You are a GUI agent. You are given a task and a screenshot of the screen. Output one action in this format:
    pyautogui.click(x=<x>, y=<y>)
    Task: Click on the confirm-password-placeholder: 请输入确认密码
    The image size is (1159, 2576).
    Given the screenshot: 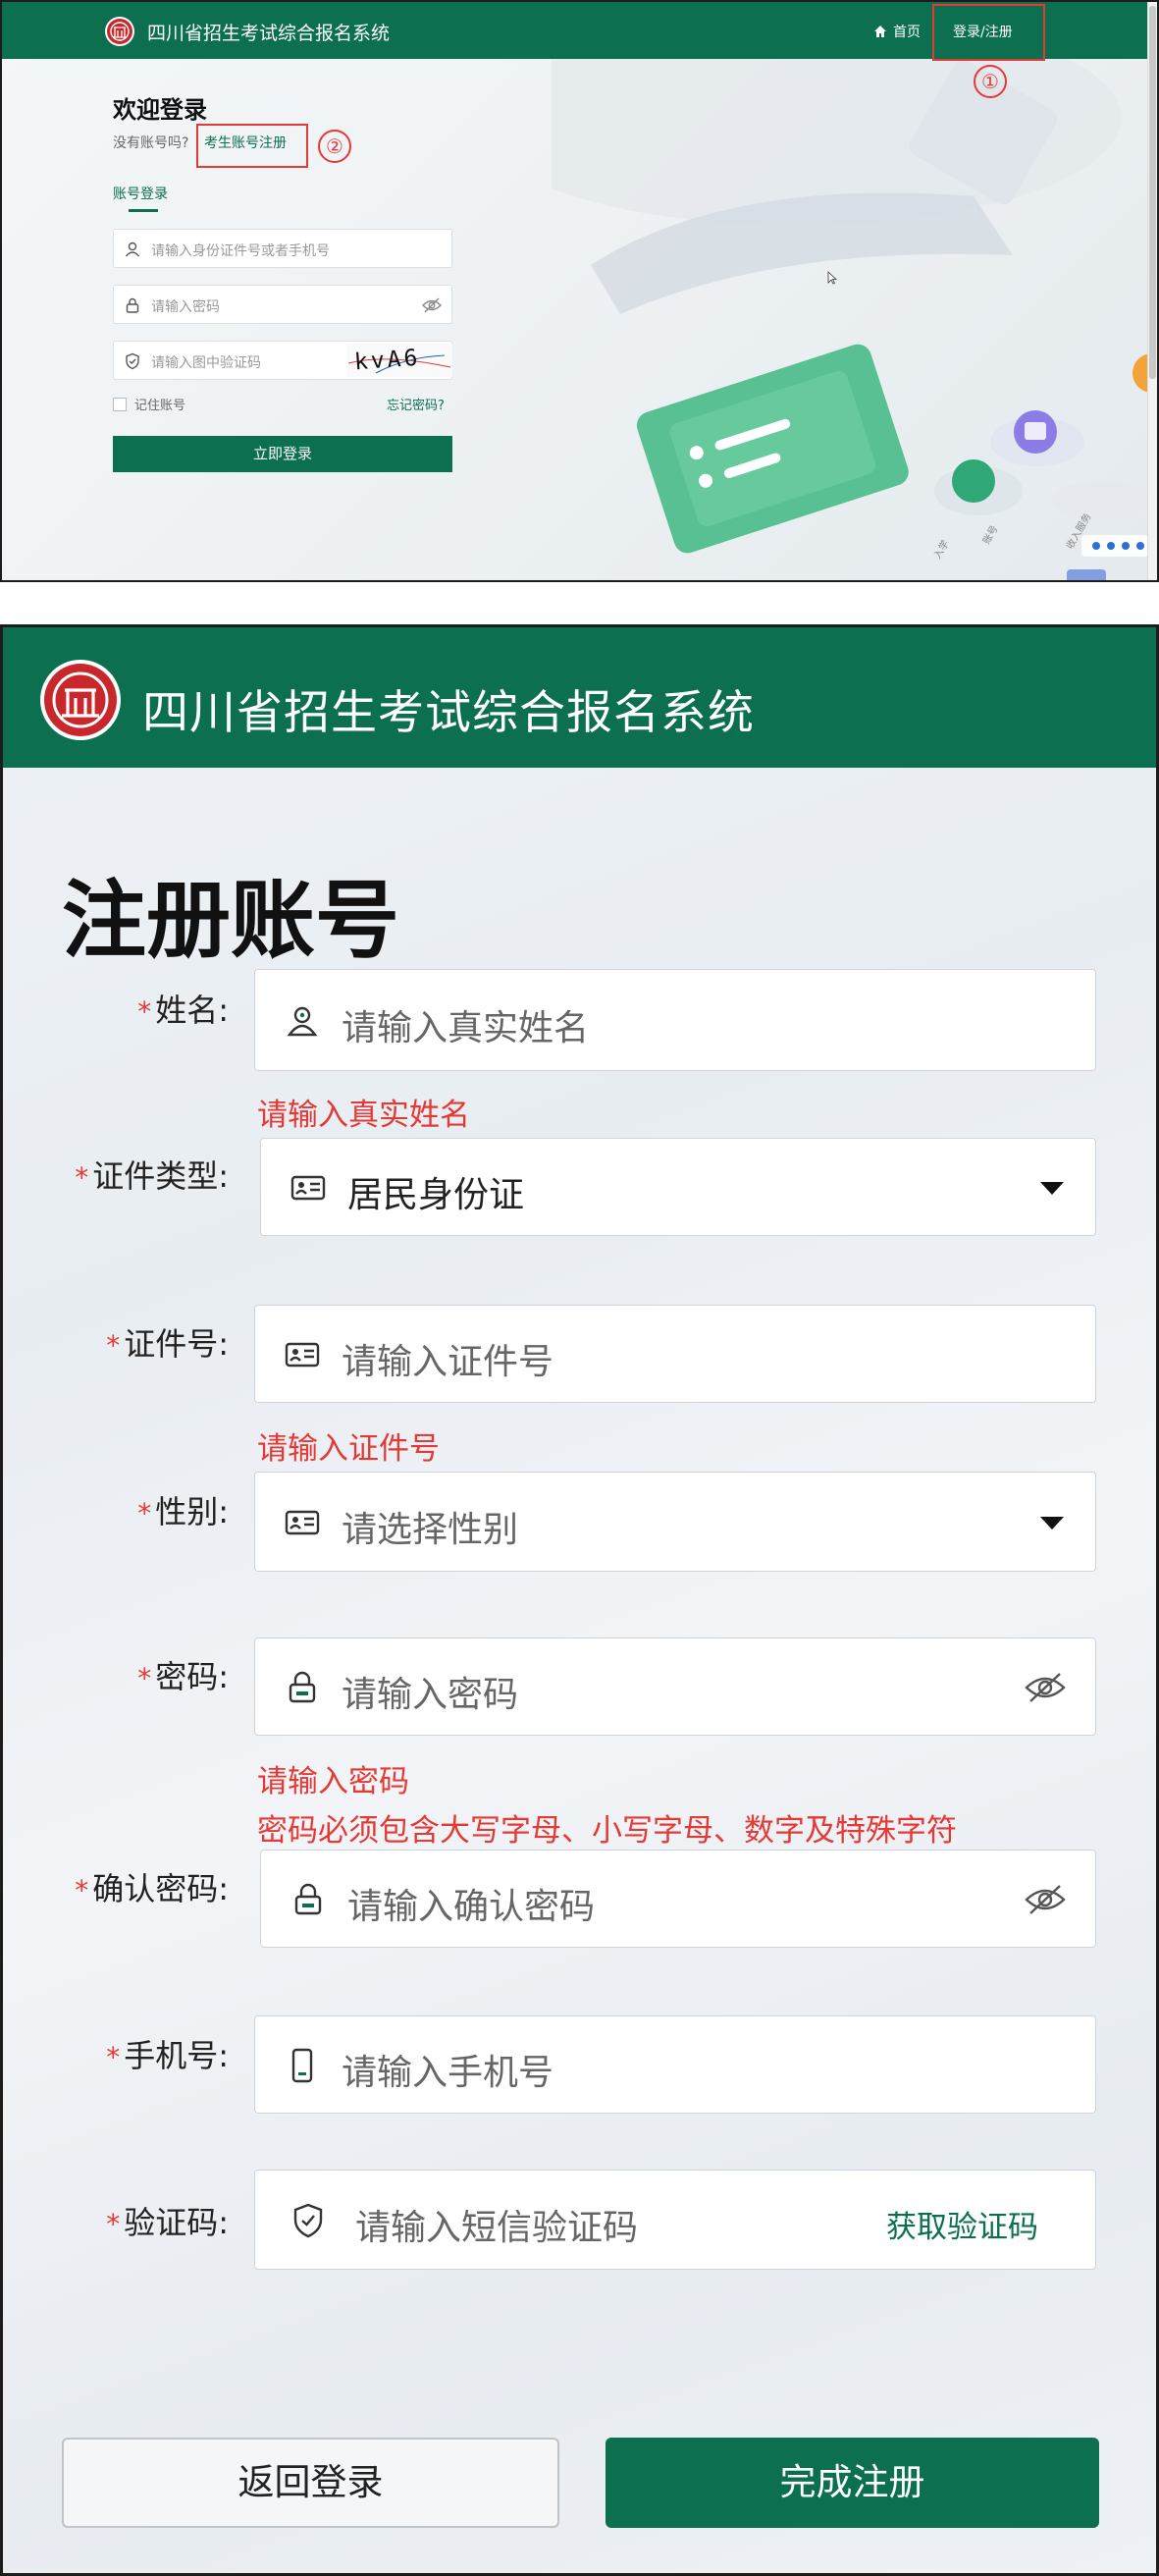 What is the action you would take?
    pyautogui.click(x=471, y=1907)
    